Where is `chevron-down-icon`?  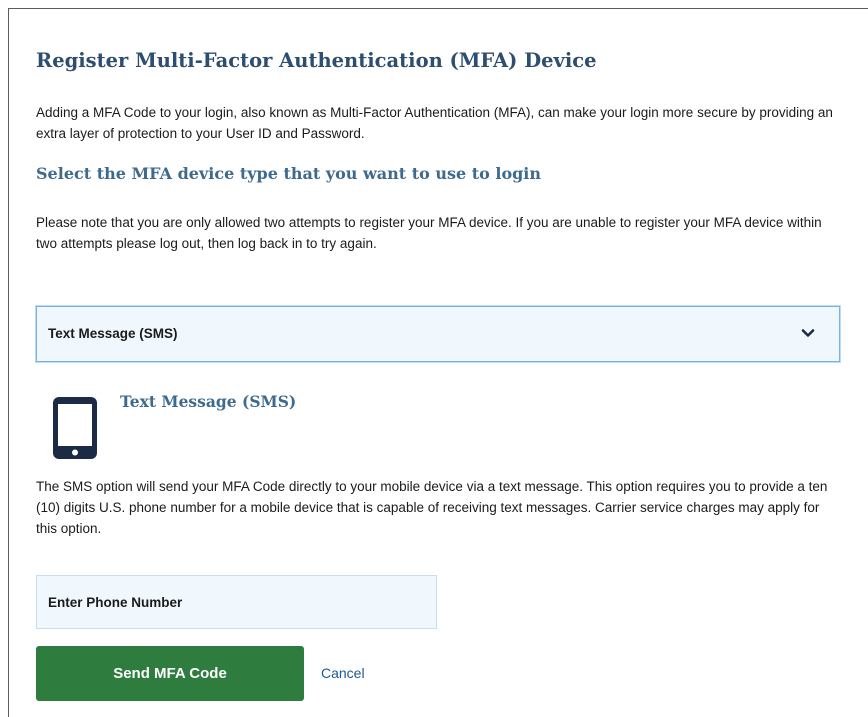
chevron-down-icon is located at coordinates (808, 333).